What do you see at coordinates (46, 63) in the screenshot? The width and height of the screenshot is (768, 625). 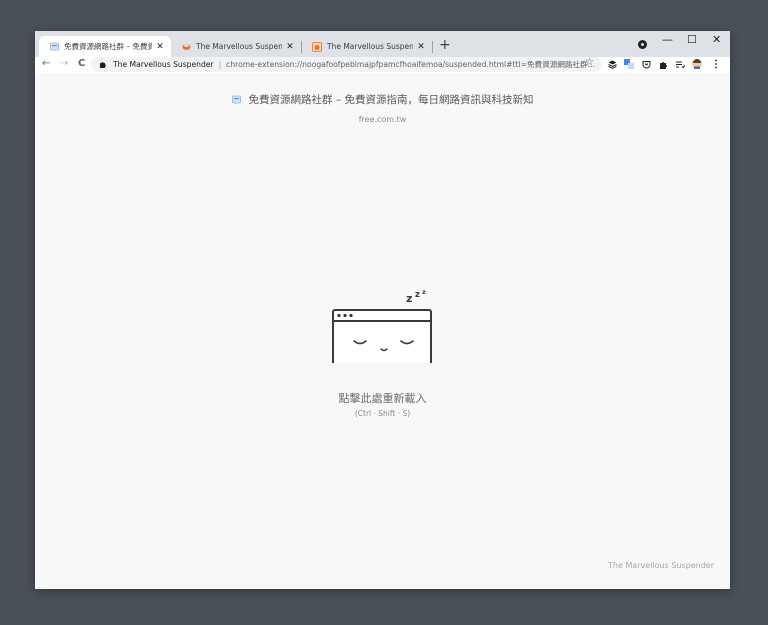 I see `back-button: ←` at bounding box center [46, 63].